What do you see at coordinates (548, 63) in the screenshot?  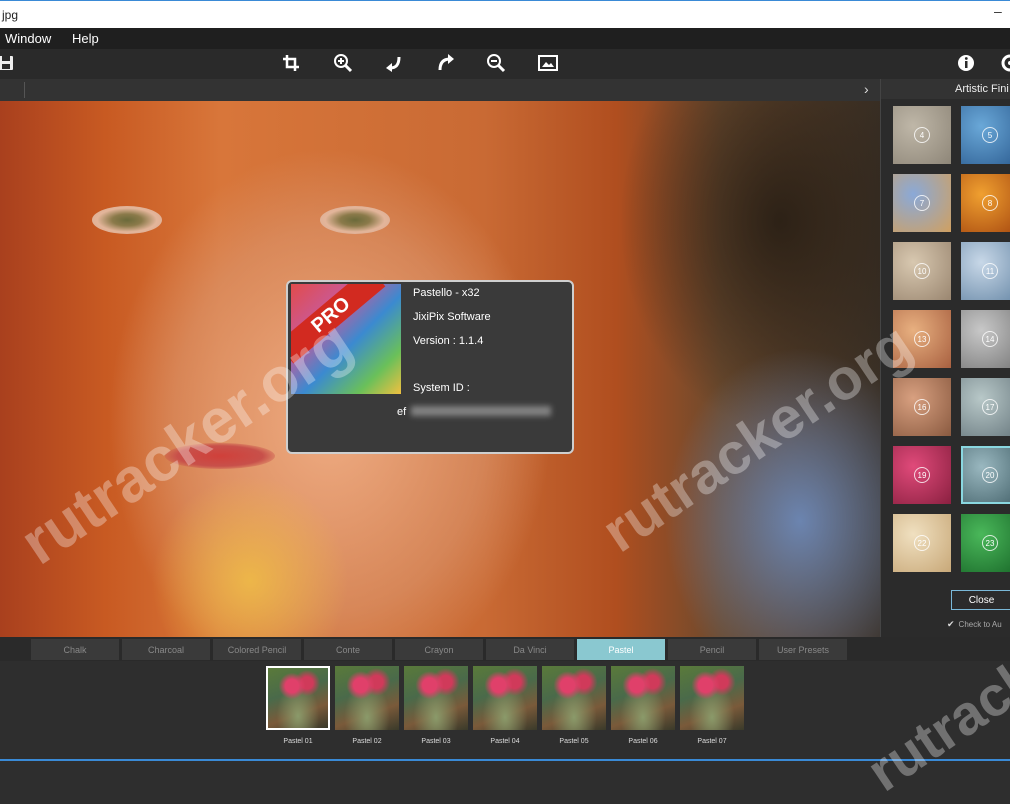 I see `fit-image-icon` at bounding box center [548, 63].